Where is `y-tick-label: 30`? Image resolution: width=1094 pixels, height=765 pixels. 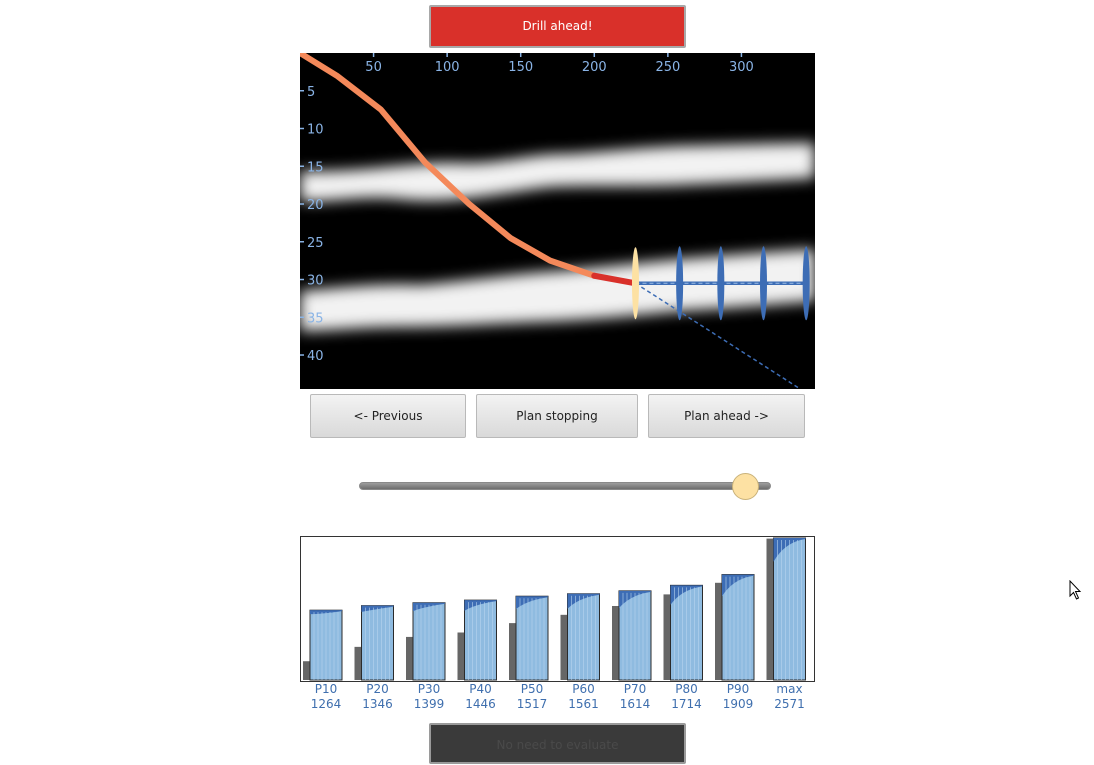 y-tick-label: 30 is located at coordinates (315, 281).